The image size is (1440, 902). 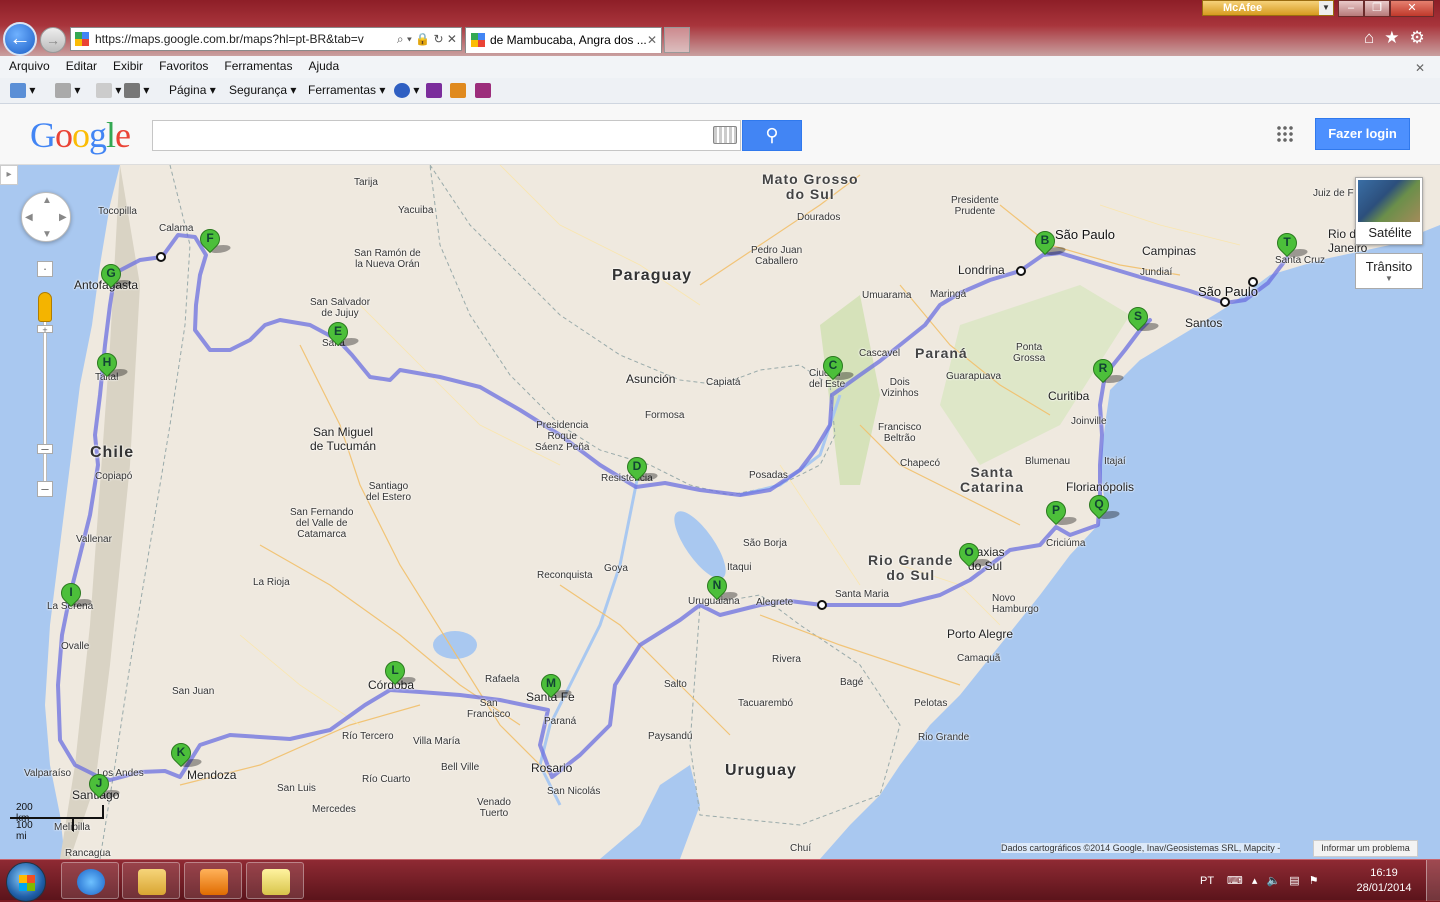 I want to click on route-marker-h: H, so click(x=111, y=364).